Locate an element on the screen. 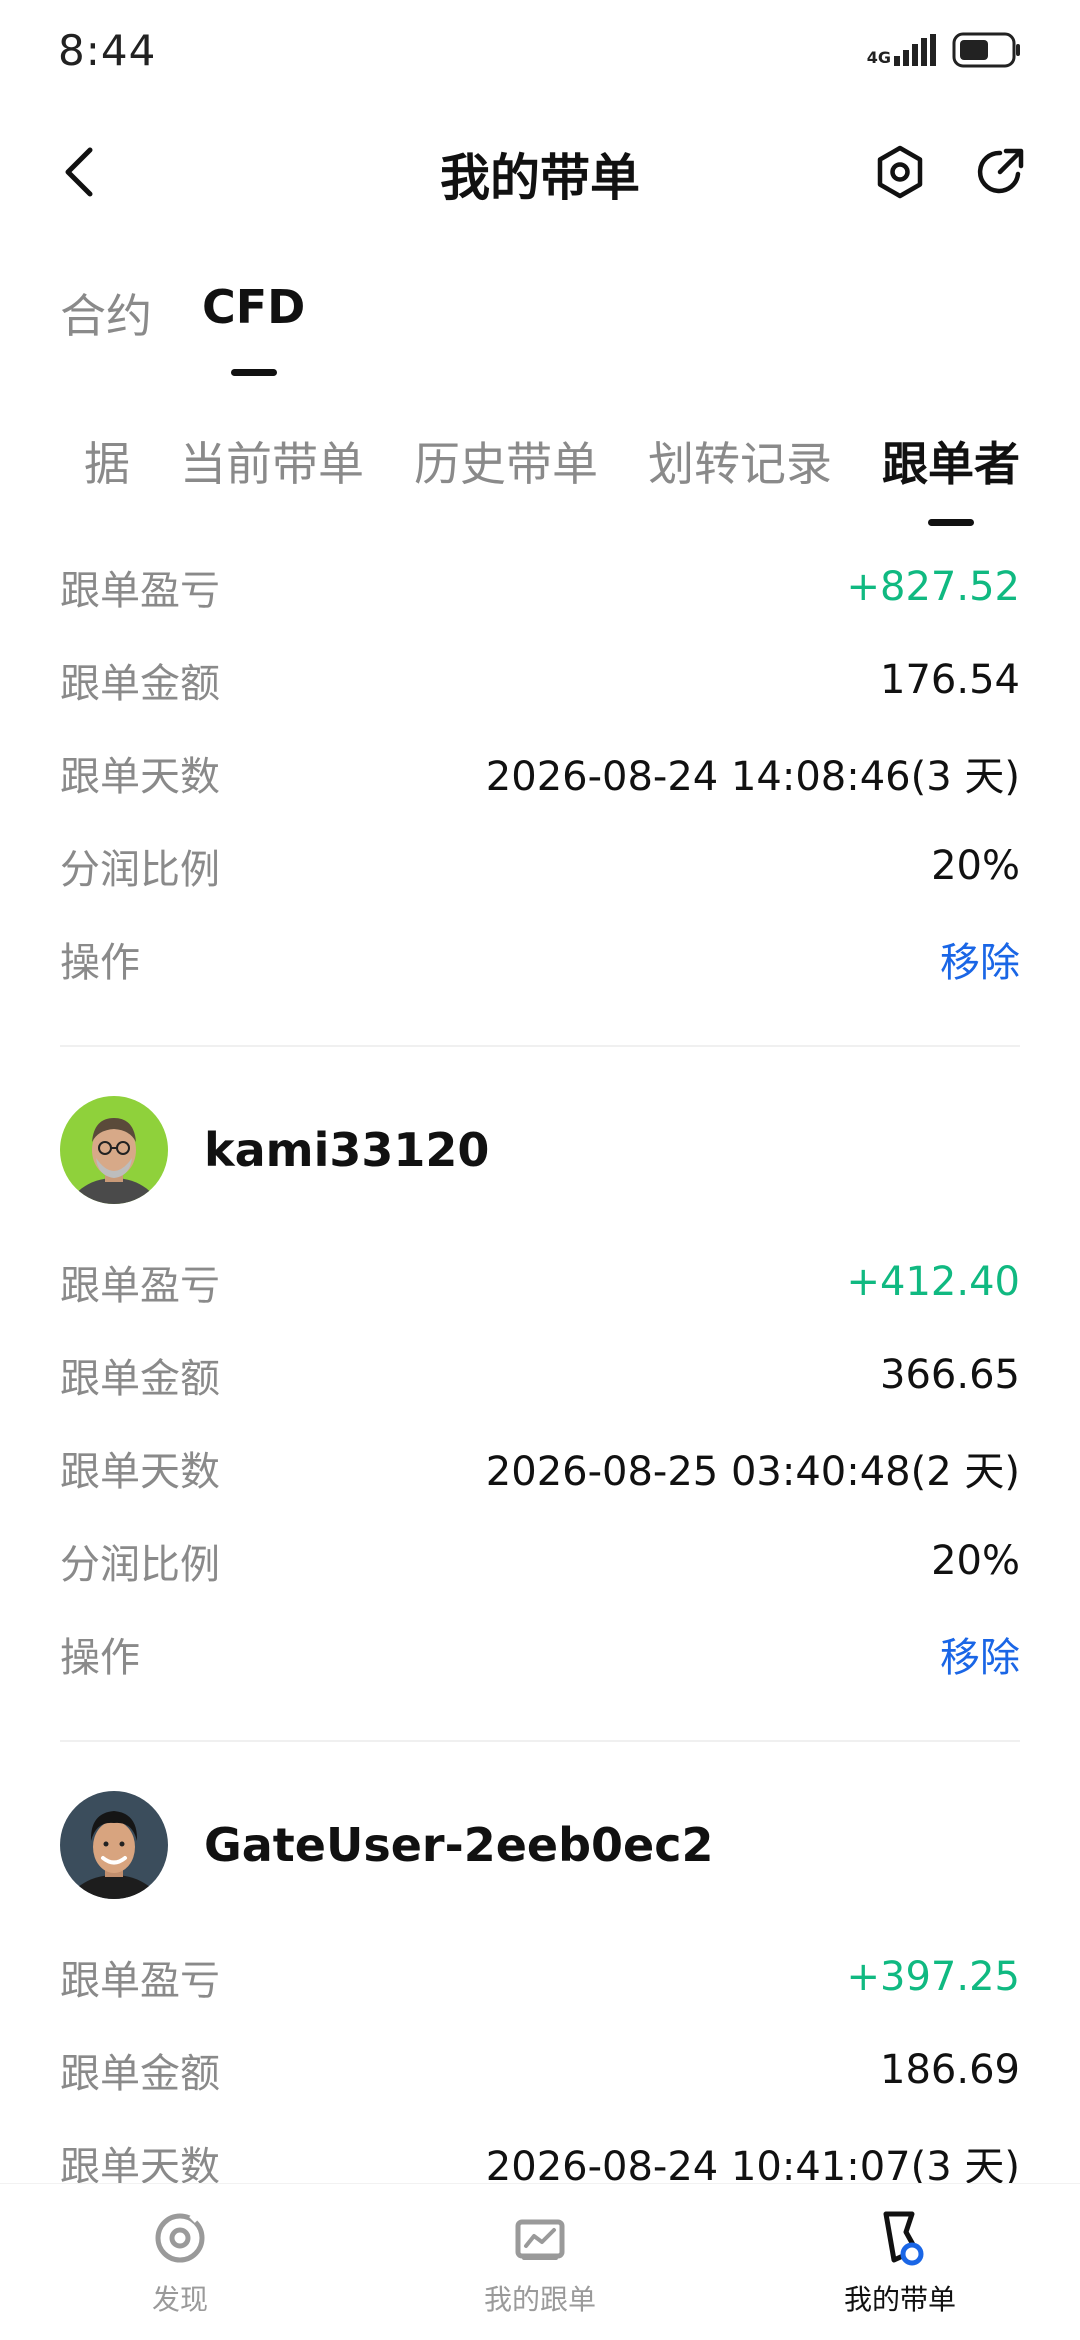  settings-icon is located at coordinates (900, 172).